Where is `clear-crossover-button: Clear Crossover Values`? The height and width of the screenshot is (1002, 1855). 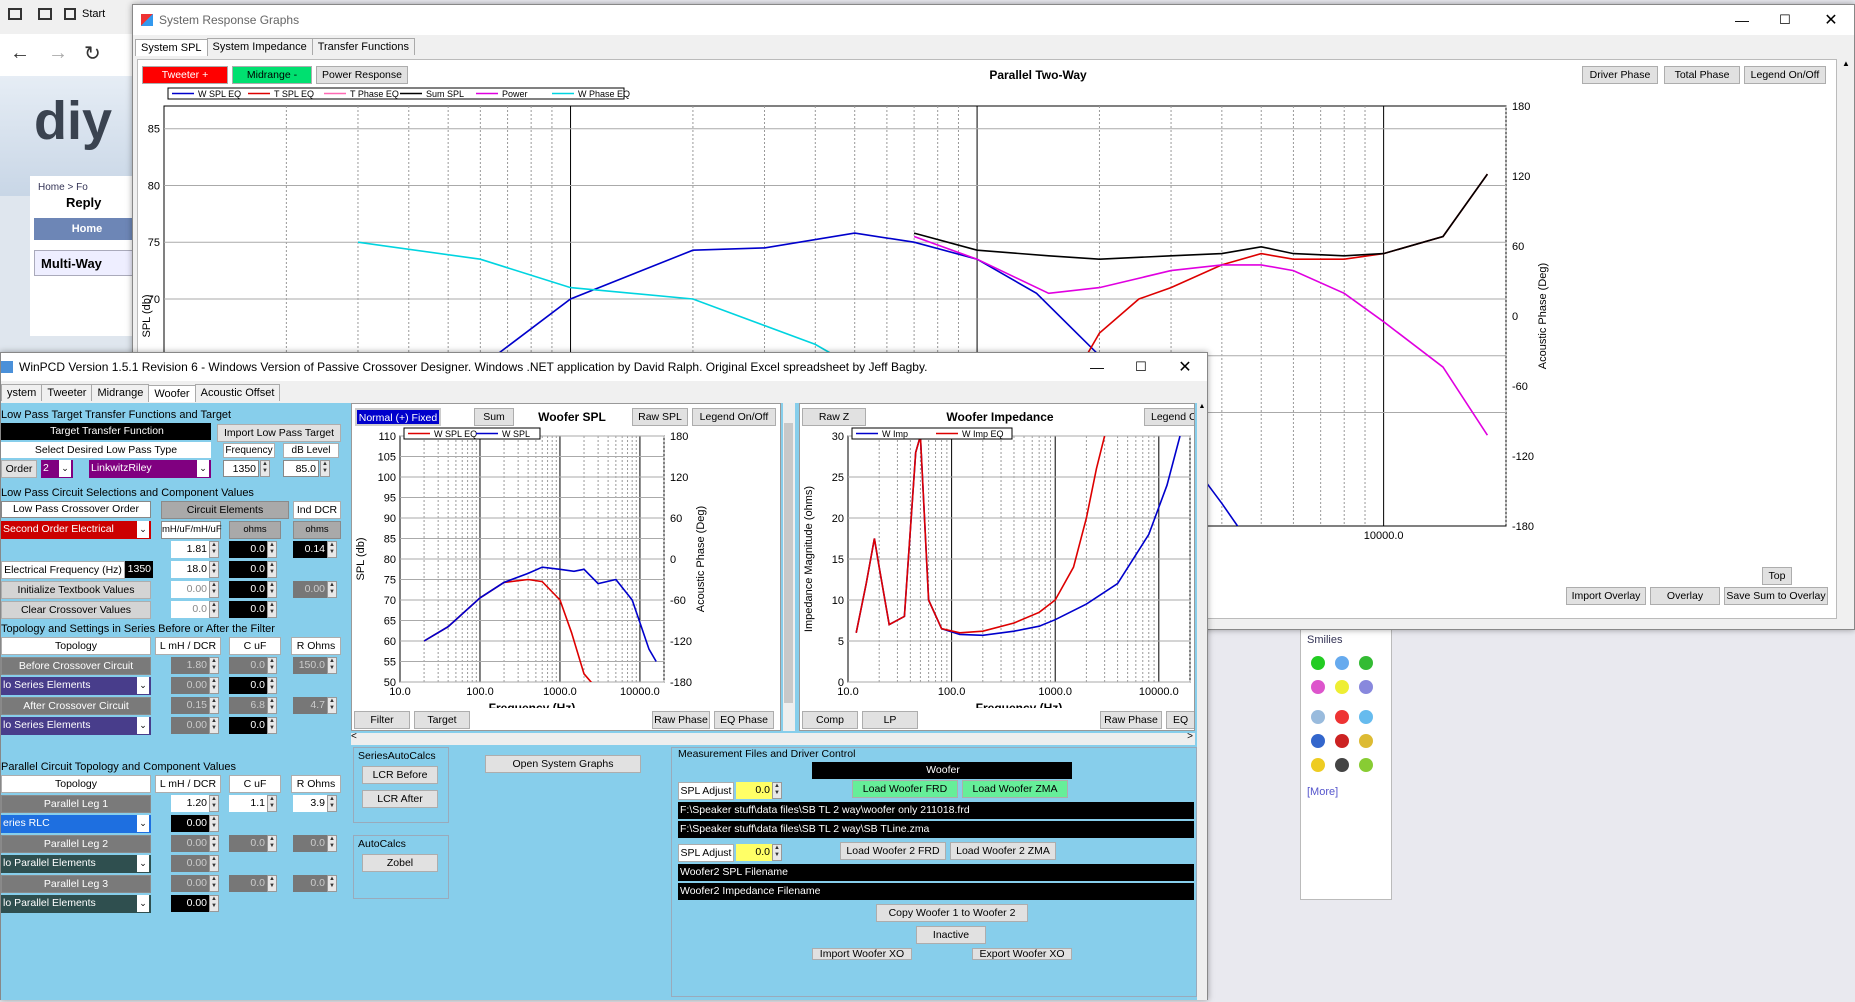 clear-crossover-button: Clear Crossover Values is located at coordinates (76, 610).